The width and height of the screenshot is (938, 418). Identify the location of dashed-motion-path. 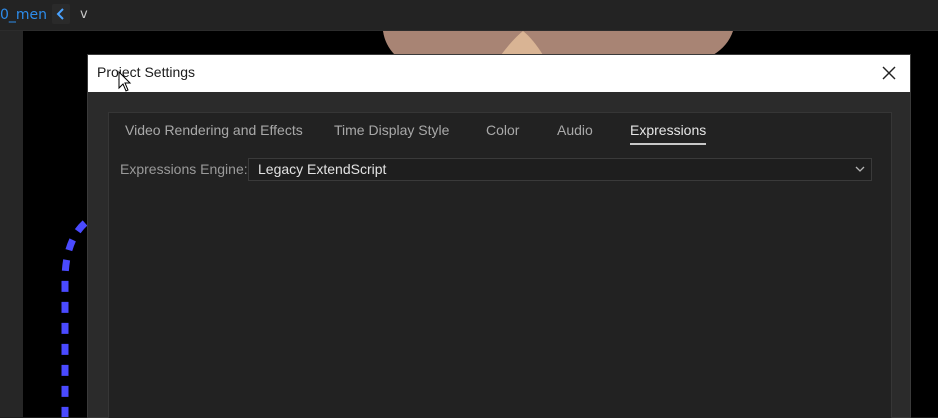
(74, 318).